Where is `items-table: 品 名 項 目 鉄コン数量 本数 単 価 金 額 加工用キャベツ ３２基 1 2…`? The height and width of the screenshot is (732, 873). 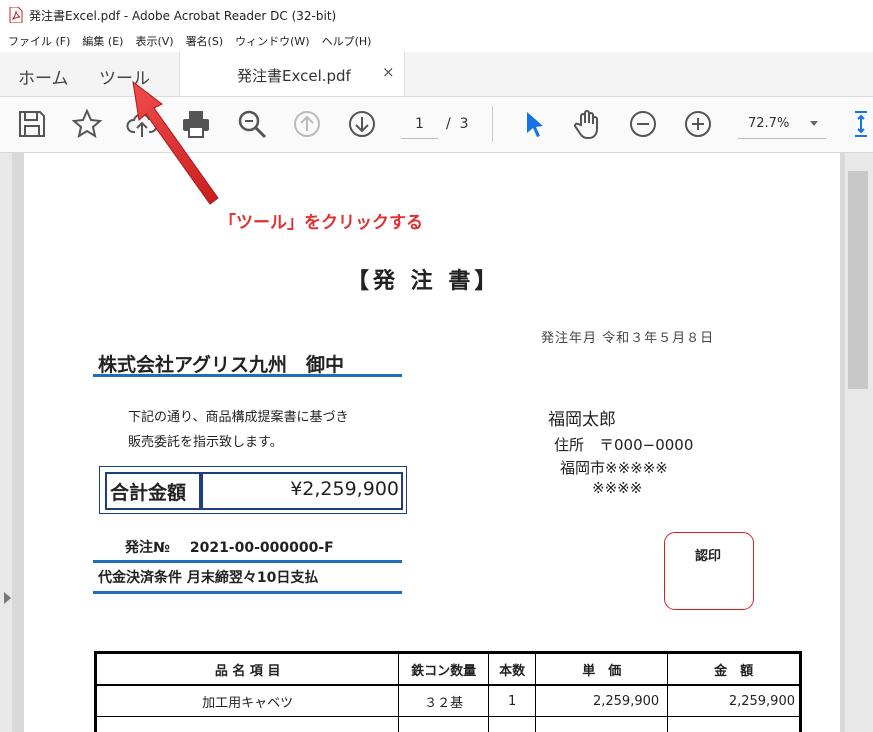 items-table: 品 名 項 目 鉄コン数量 本数 単 価 金 額 加工用キャベツ ３２基 1 2… is located at coordinates (447, 691).